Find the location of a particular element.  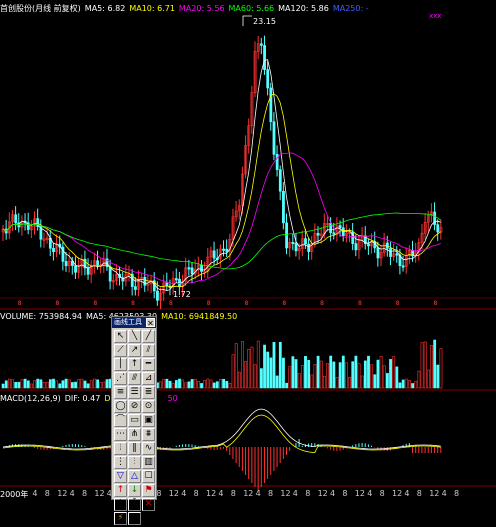

ma20-readout: MA20: 5.56 is located at coordinates (201, 8).